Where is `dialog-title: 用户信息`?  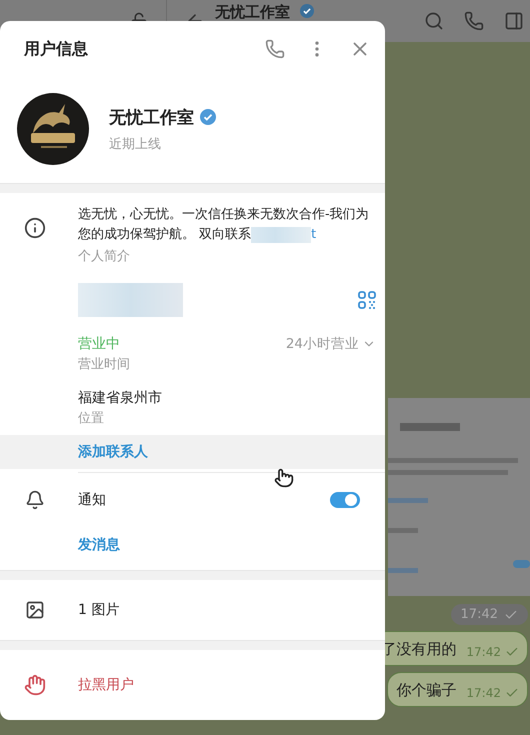
dialog-title: 用户信息 is located at coordinates (56, 49).